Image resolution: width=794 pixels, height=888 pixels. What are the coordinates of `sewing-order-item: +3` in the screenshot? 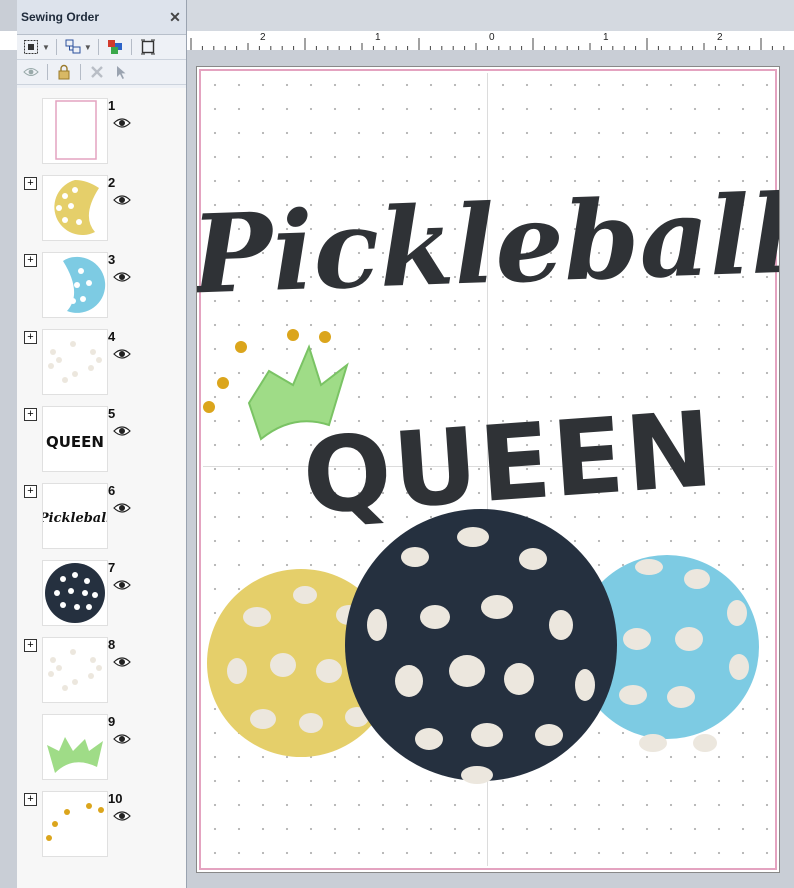 It's located at (101, 284).